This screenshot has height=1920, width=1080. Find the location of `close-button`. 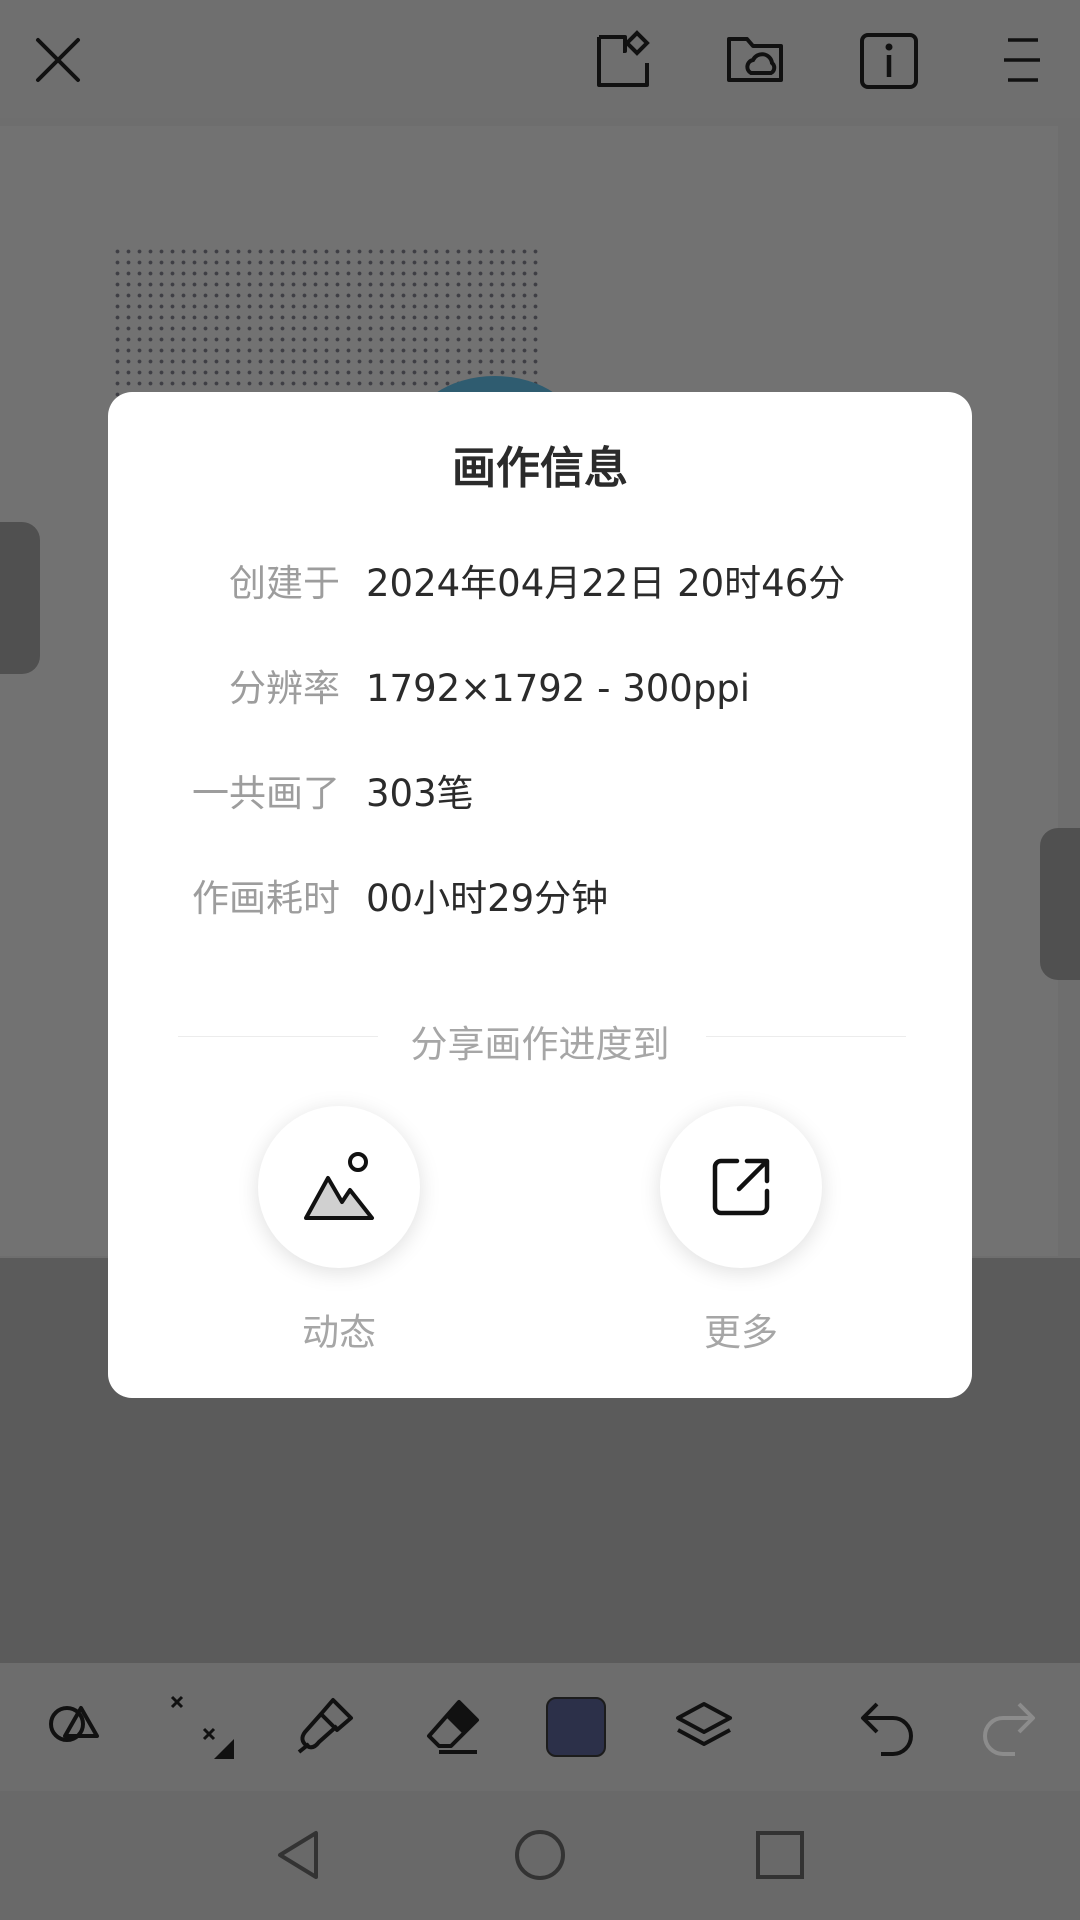

close-button is located at coordinates (58, 60).